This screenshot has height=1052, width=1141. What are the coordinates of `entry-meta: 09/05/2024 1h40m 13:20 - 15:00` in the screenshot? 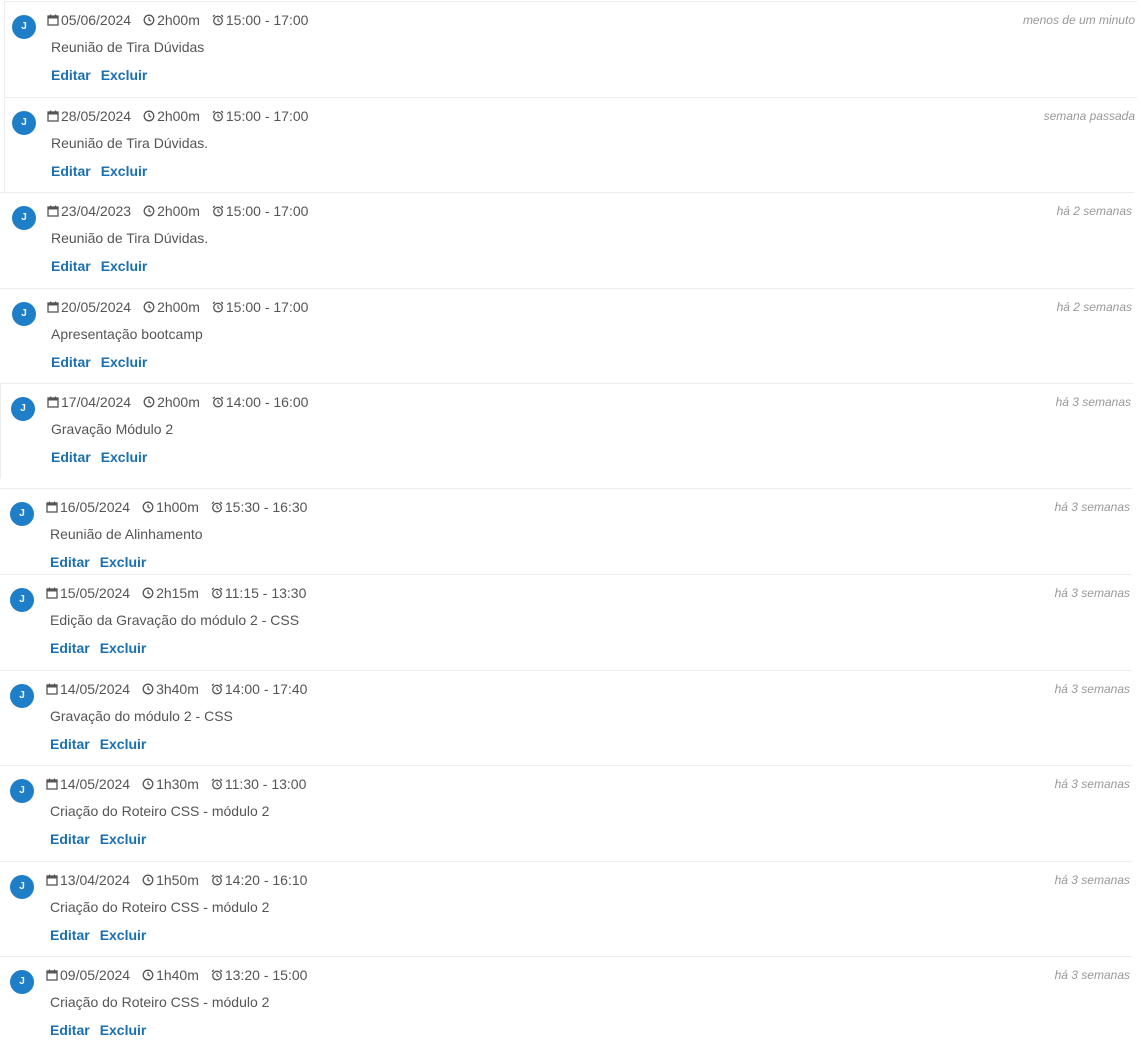 It's located at (182, 975).